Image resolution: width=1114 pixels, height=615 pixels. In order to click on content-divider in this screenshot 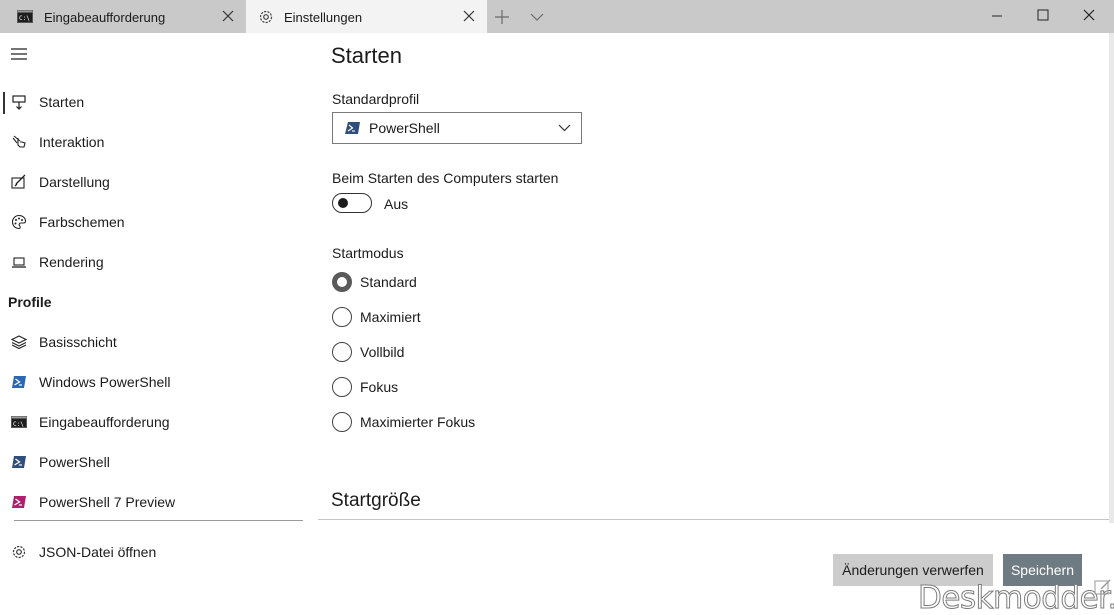, I will do `click(716, 519)`.